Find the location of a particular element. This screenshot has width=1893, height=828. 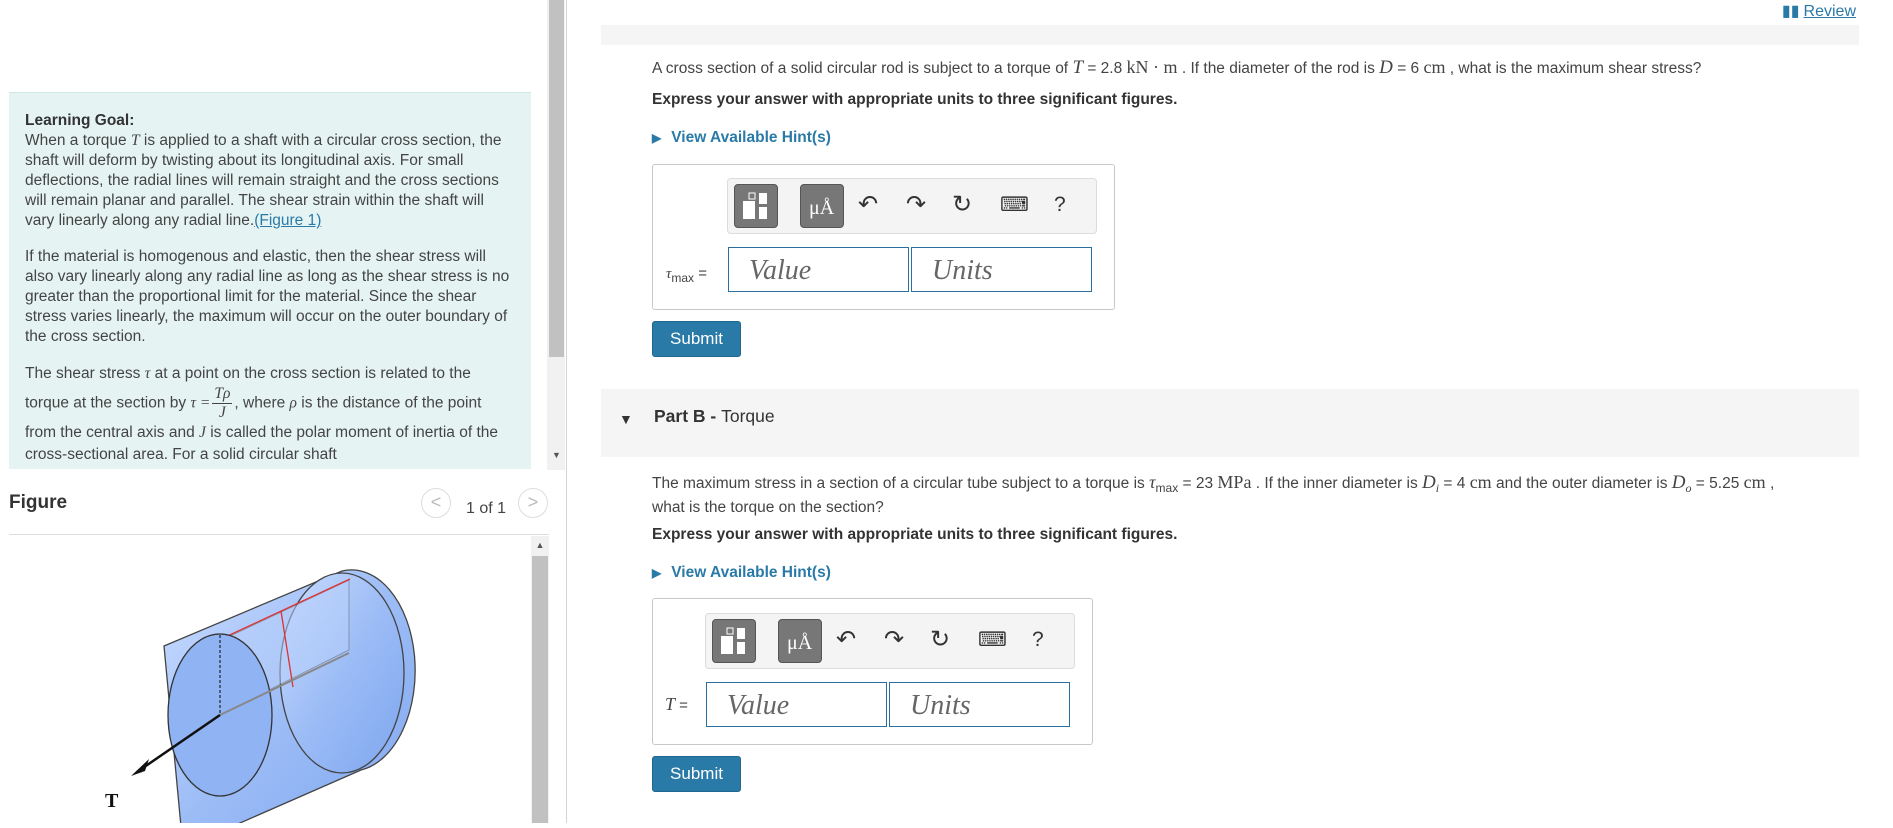

part-a-equation-toolbar: μÅ ↶ ↷ ↻ ⌨ ? is located at coordinates (912, 206).